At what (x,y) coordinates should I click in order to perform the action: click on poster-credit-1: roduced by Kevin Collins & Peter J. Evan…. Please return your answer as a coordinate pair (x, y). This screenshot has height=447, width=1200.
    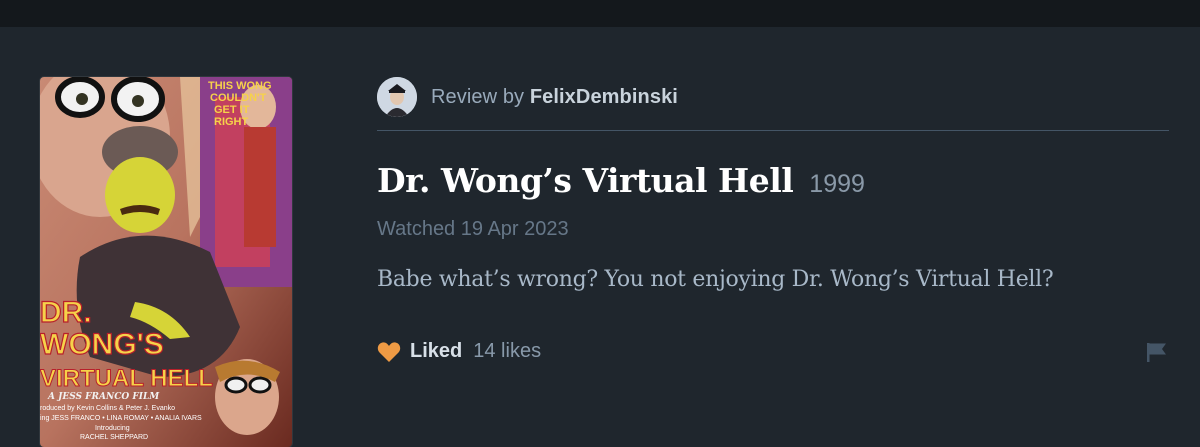
    Looking at the image, I should click on (107, 408).